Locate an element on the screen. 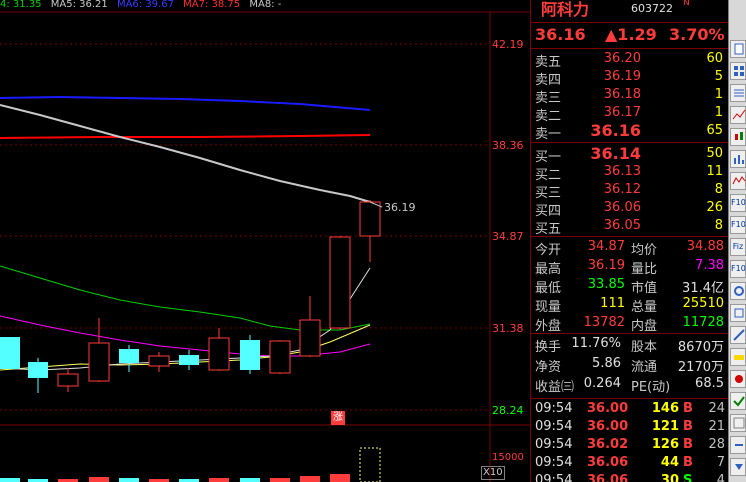 The height and width of the screenshot is (482, 746). tick-count: 28 is located at coordinates (716, 444).